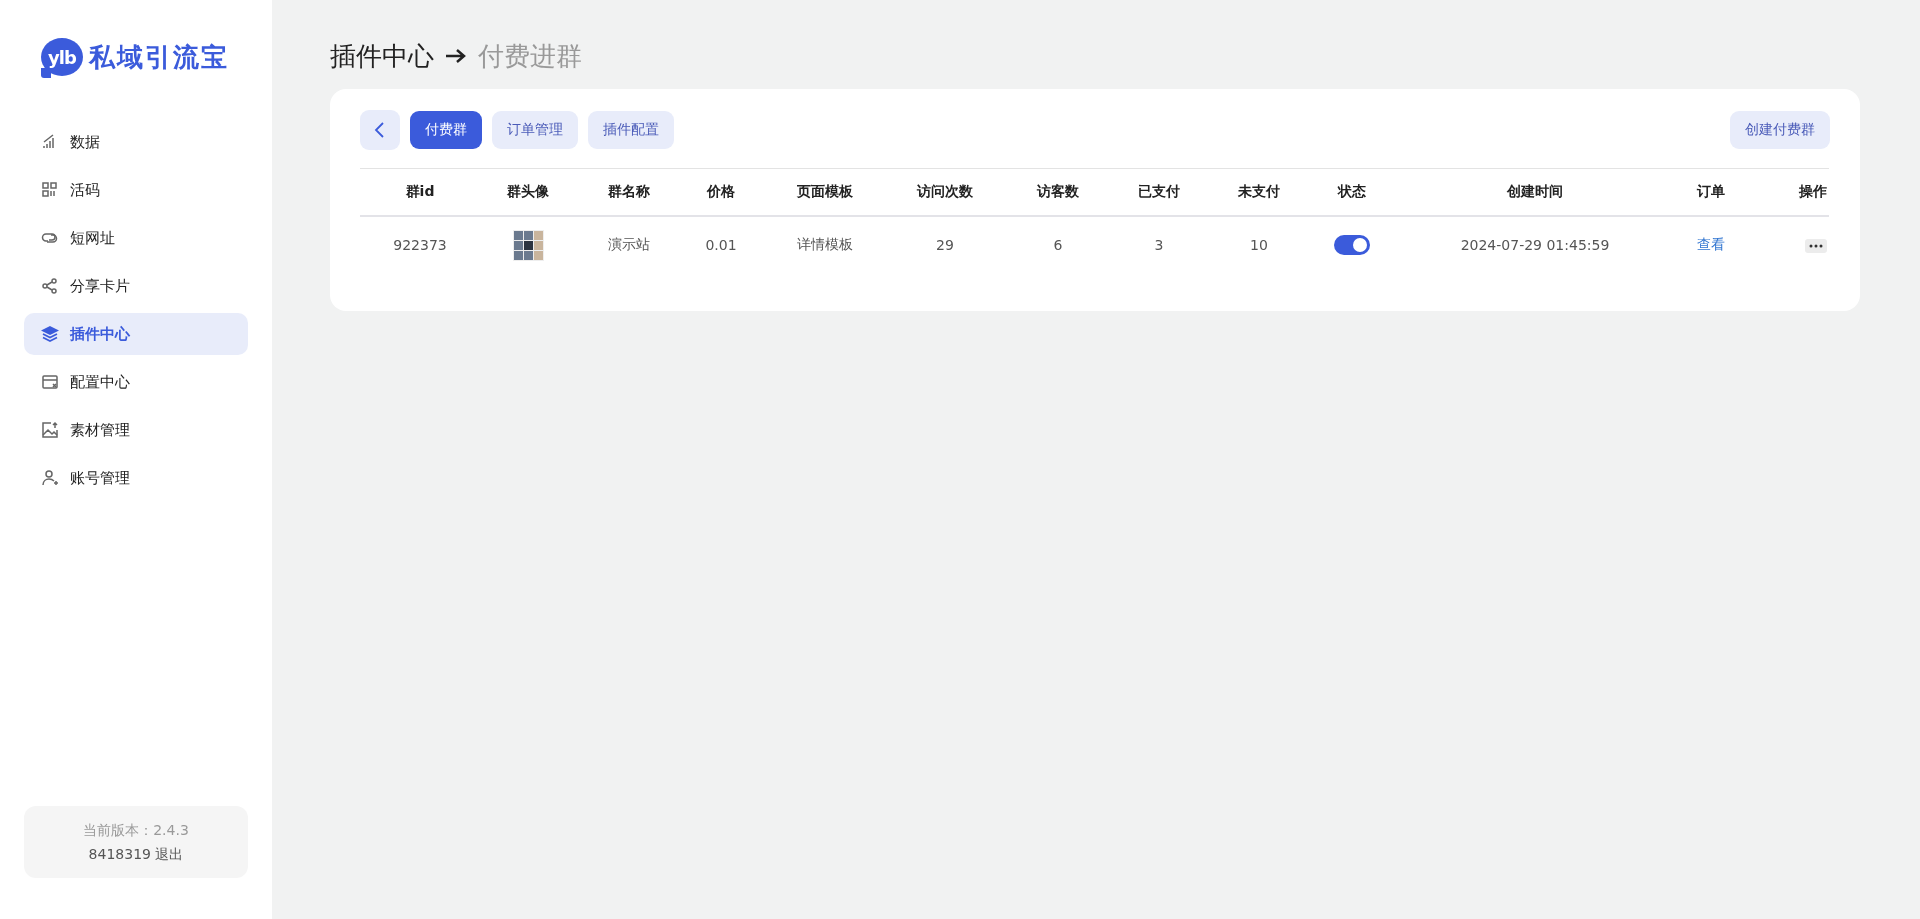 The image size is (1920, 919). Describe the element at coordinates (1159, 245) in the screenshot. I see `table-cell: 3` at that location.